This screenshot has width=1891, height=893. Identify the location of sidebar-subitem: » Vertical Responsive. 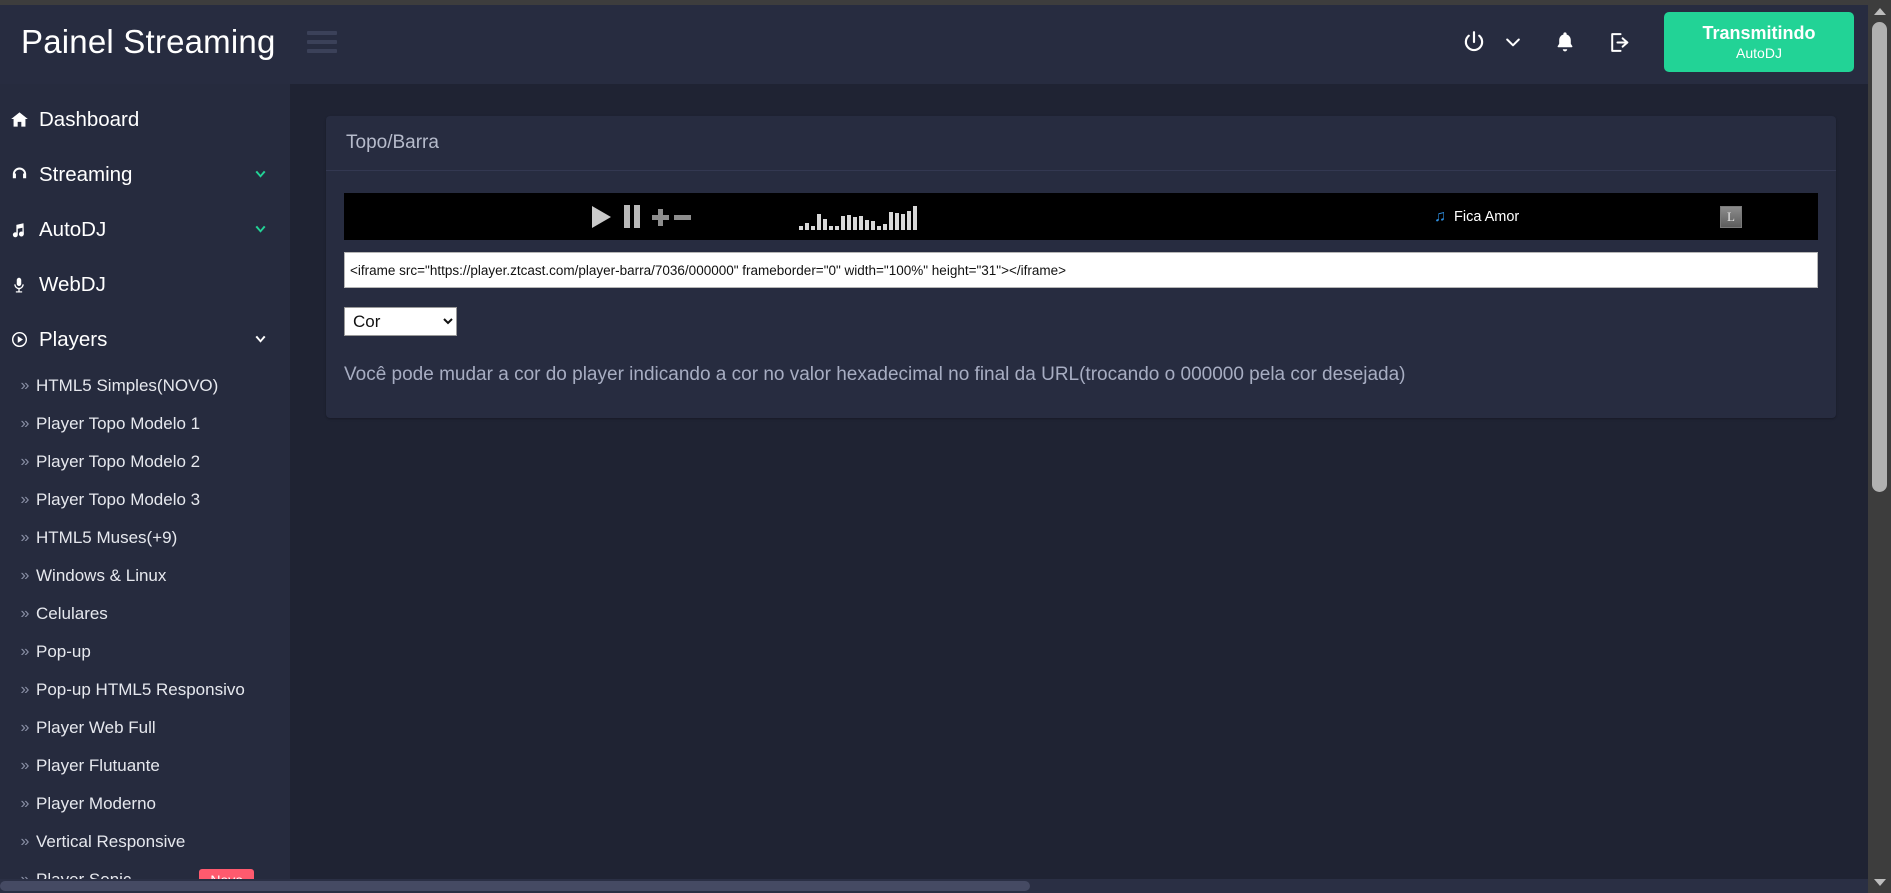
(145, 842).